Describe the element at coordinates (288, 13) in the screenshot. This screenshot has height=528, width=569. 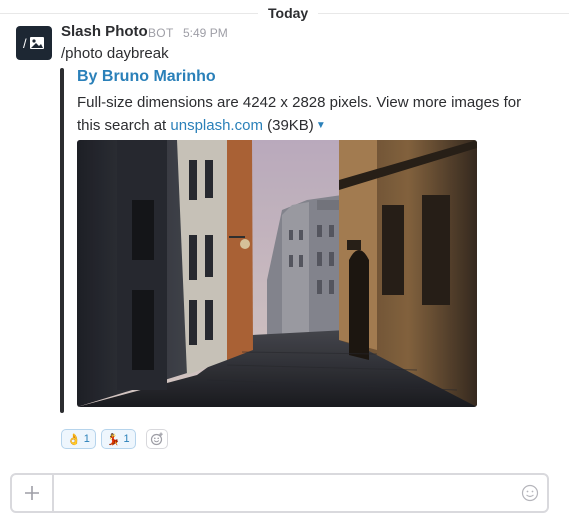
I see `date-divider-label: Today` at that location.